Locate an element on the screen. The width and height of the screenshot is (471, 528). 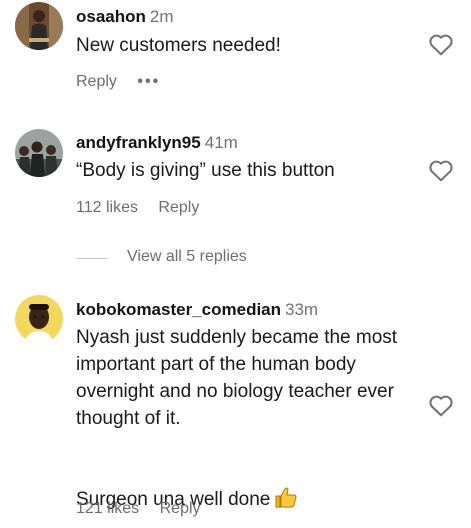
comment-time: 41m is located at coordinates (221, 142).